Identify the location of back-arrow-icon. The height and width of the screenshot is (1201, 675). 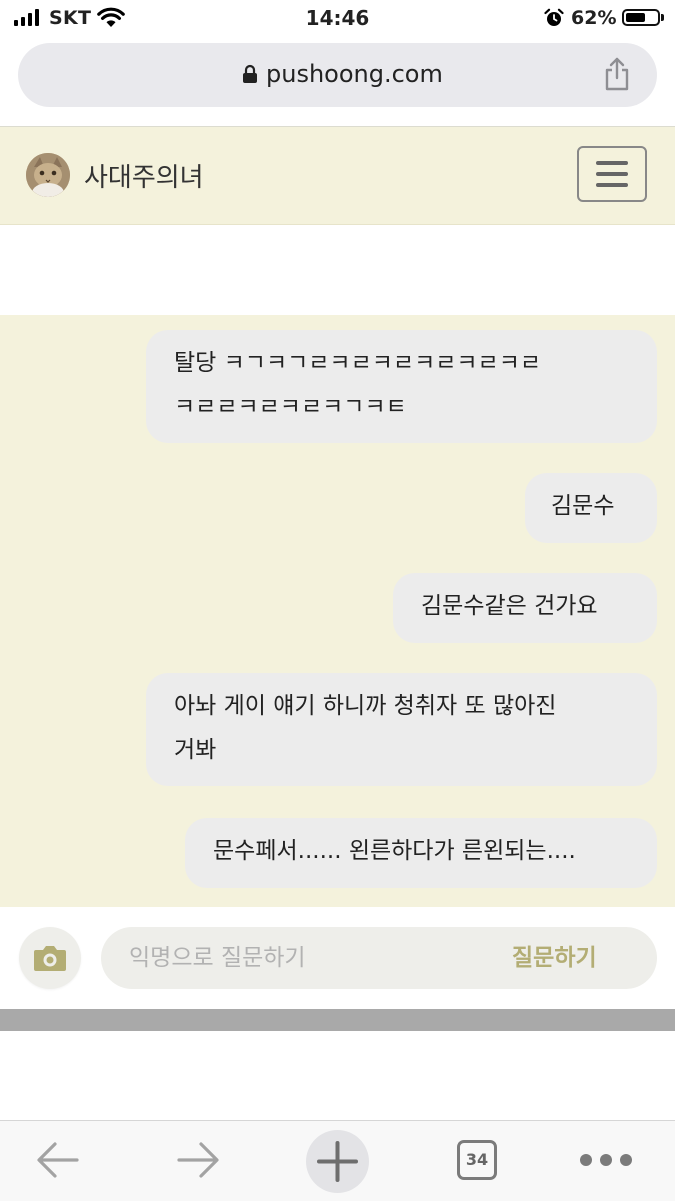
(58, 1160).